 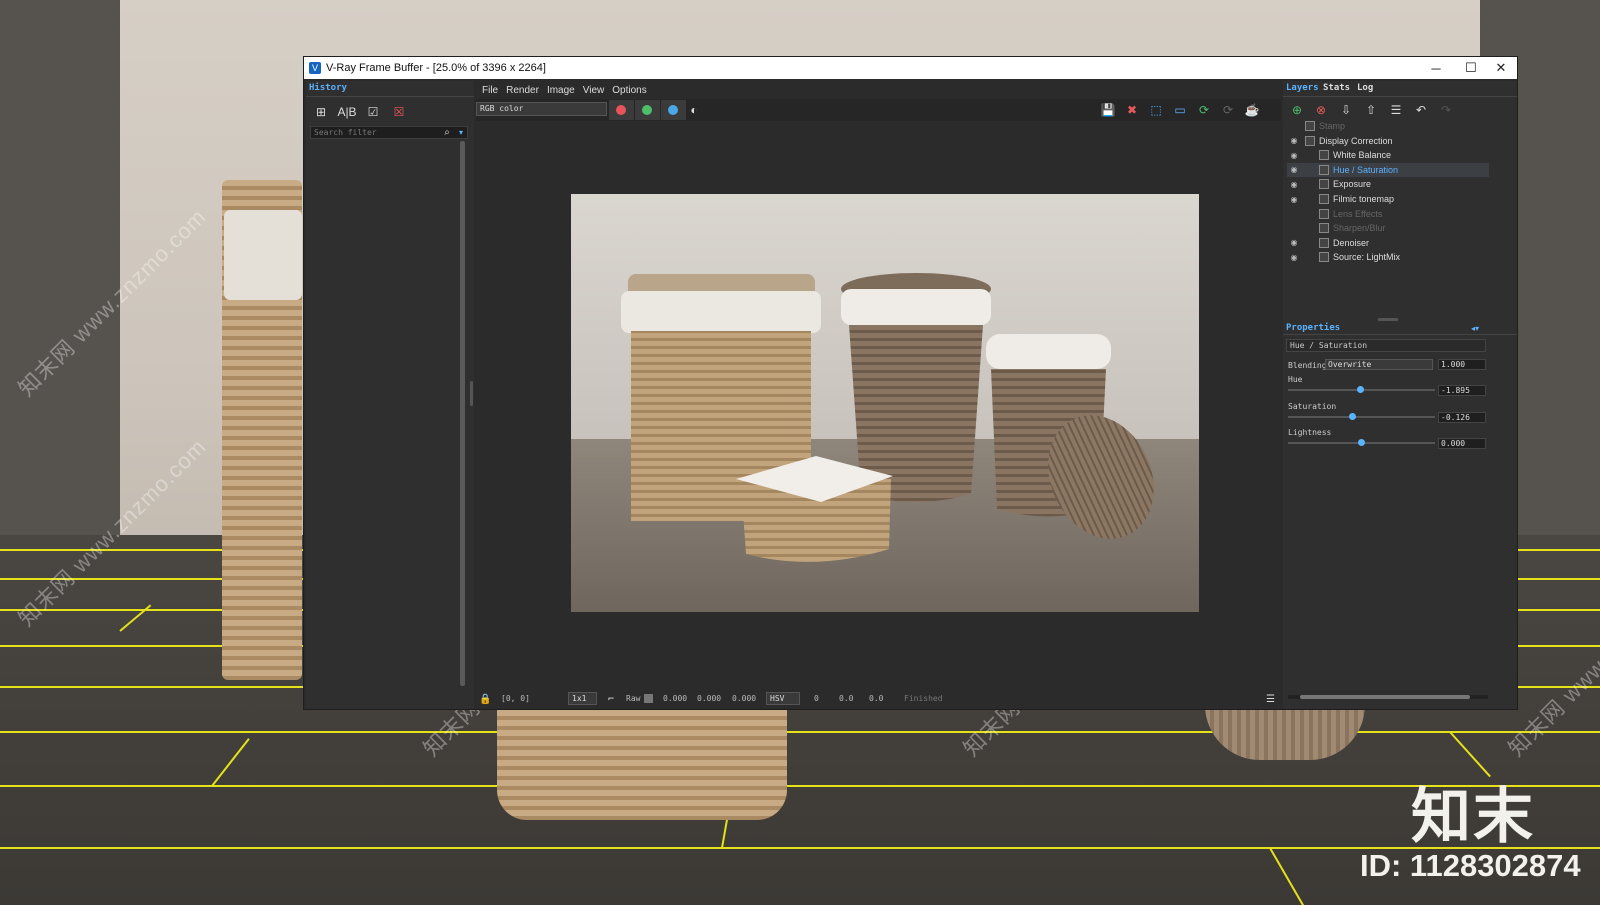 What do you see at coordinates (709, 698) in the screenshot?
I see `green-value: 0.000` at bounding box center [709, 698].